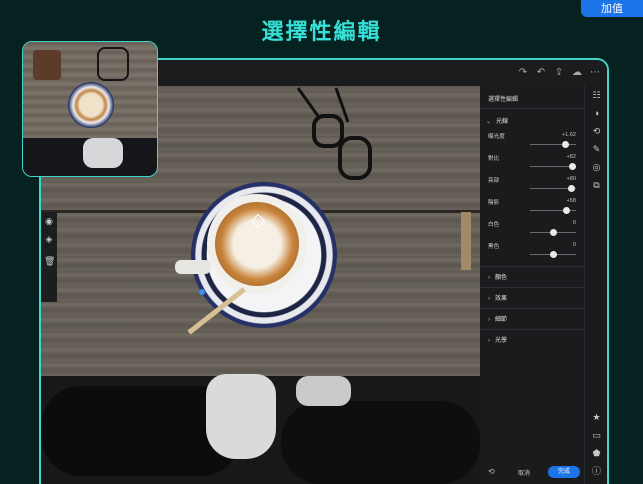  What do you see at coordinates (564, 472) in the screenshot?
I see `done-button: 完成` at bounding box center [564, 472].